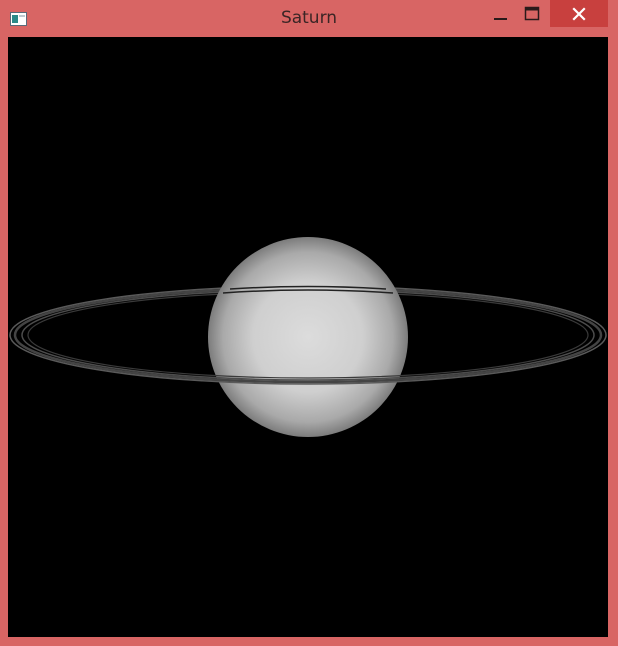 The width and height of the screenshot is (618, 646). I want to click on close-button, so click(579, 13).